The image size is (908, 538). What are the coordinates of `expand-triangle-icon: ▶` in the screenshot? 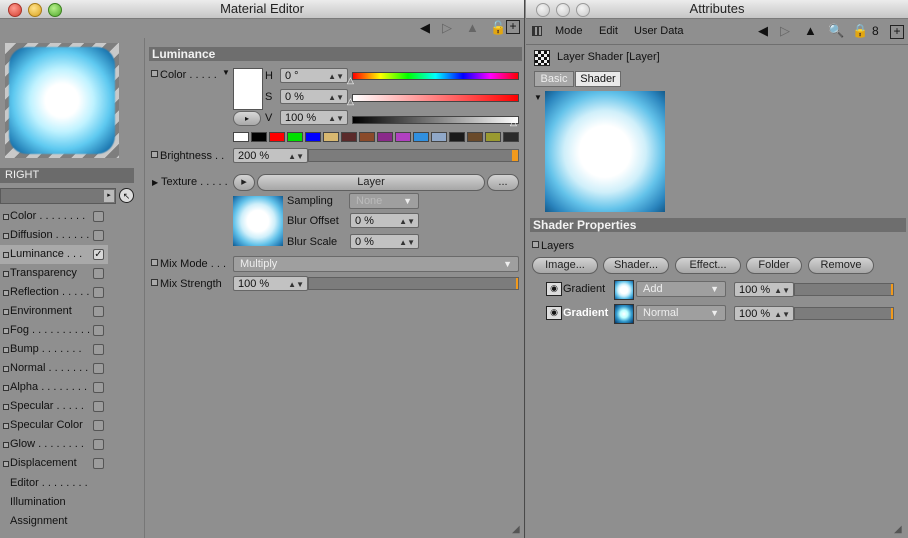 It's located at (155, 182).